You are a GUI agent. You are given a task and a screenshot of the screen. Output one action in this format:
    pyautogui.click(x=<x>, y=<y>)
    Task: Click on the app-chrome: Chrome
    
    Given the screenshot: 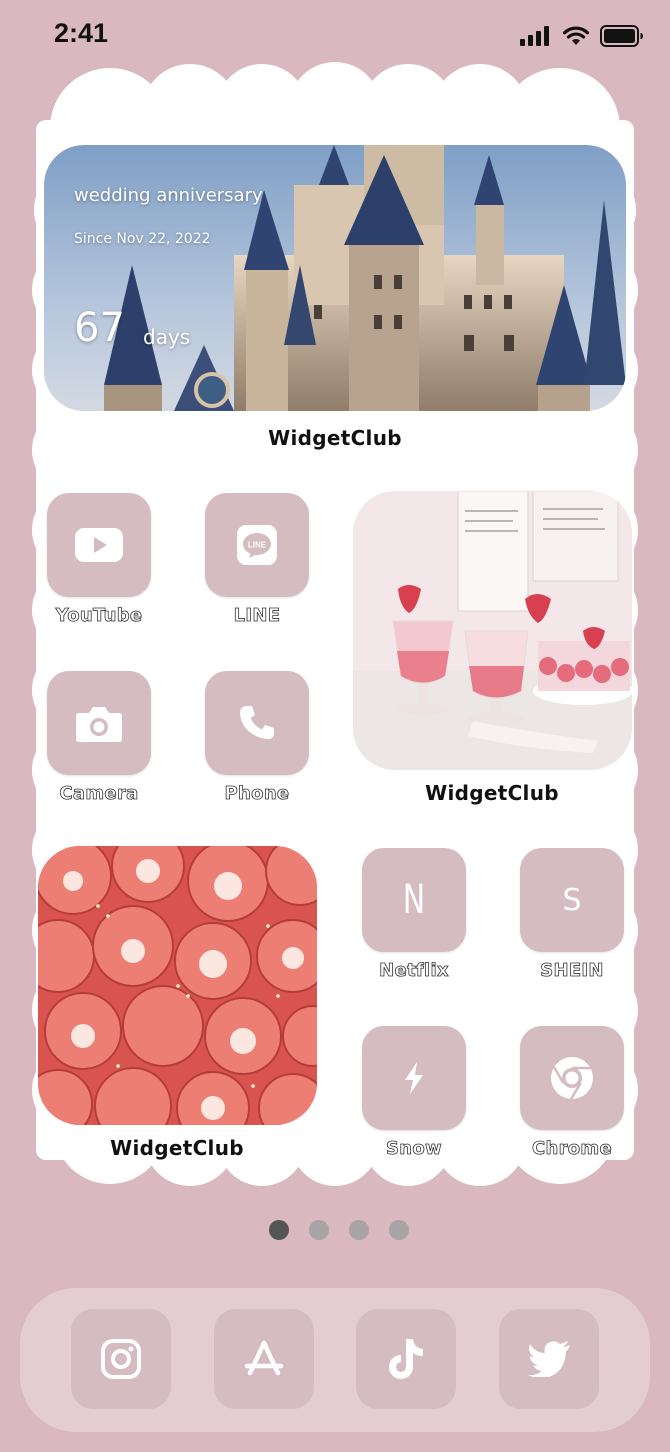 What is the action you would take?
    pyautogui.click(x=572, y=1092)
    